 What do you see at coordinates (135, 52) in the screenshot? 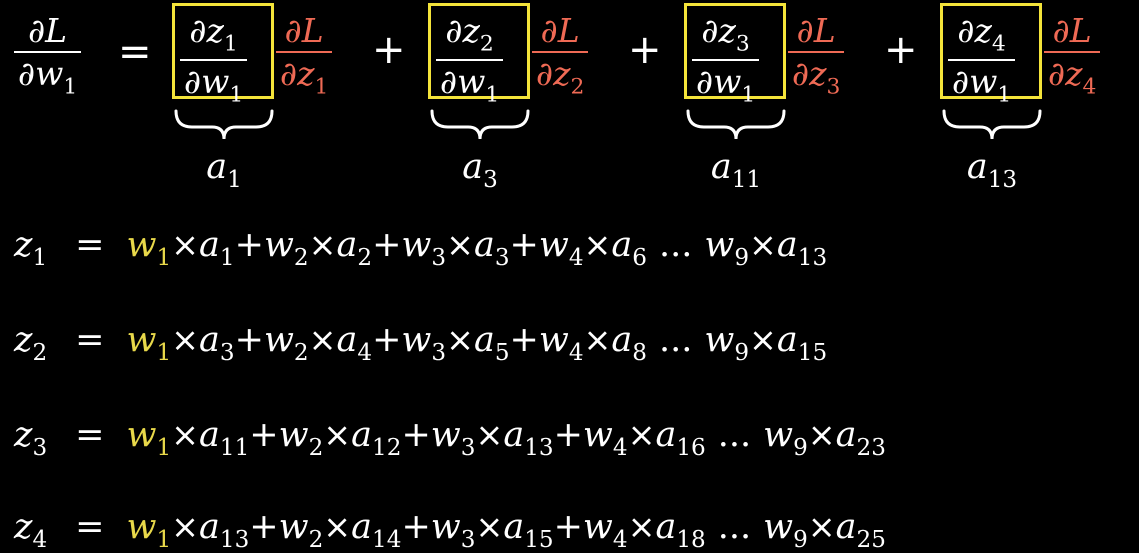
I see `equals-sign: =` at bounding box center [135, 52].